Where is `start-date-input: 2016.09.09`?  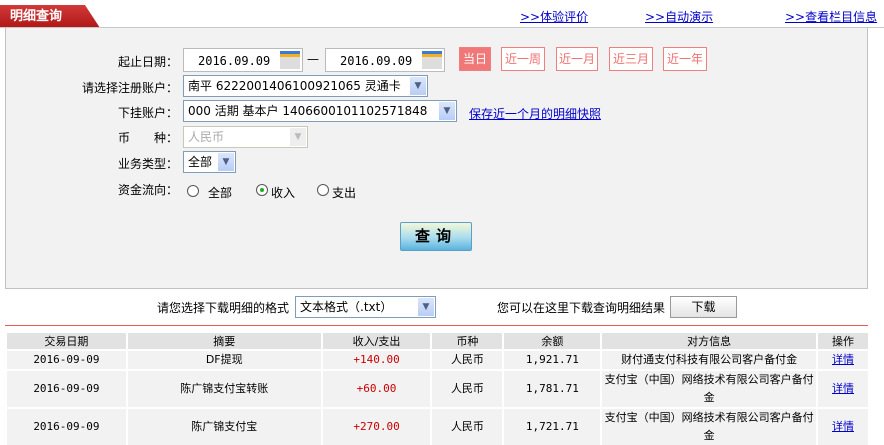
start-date-input: 2016.09.09 is located at coordinates (243, 60).